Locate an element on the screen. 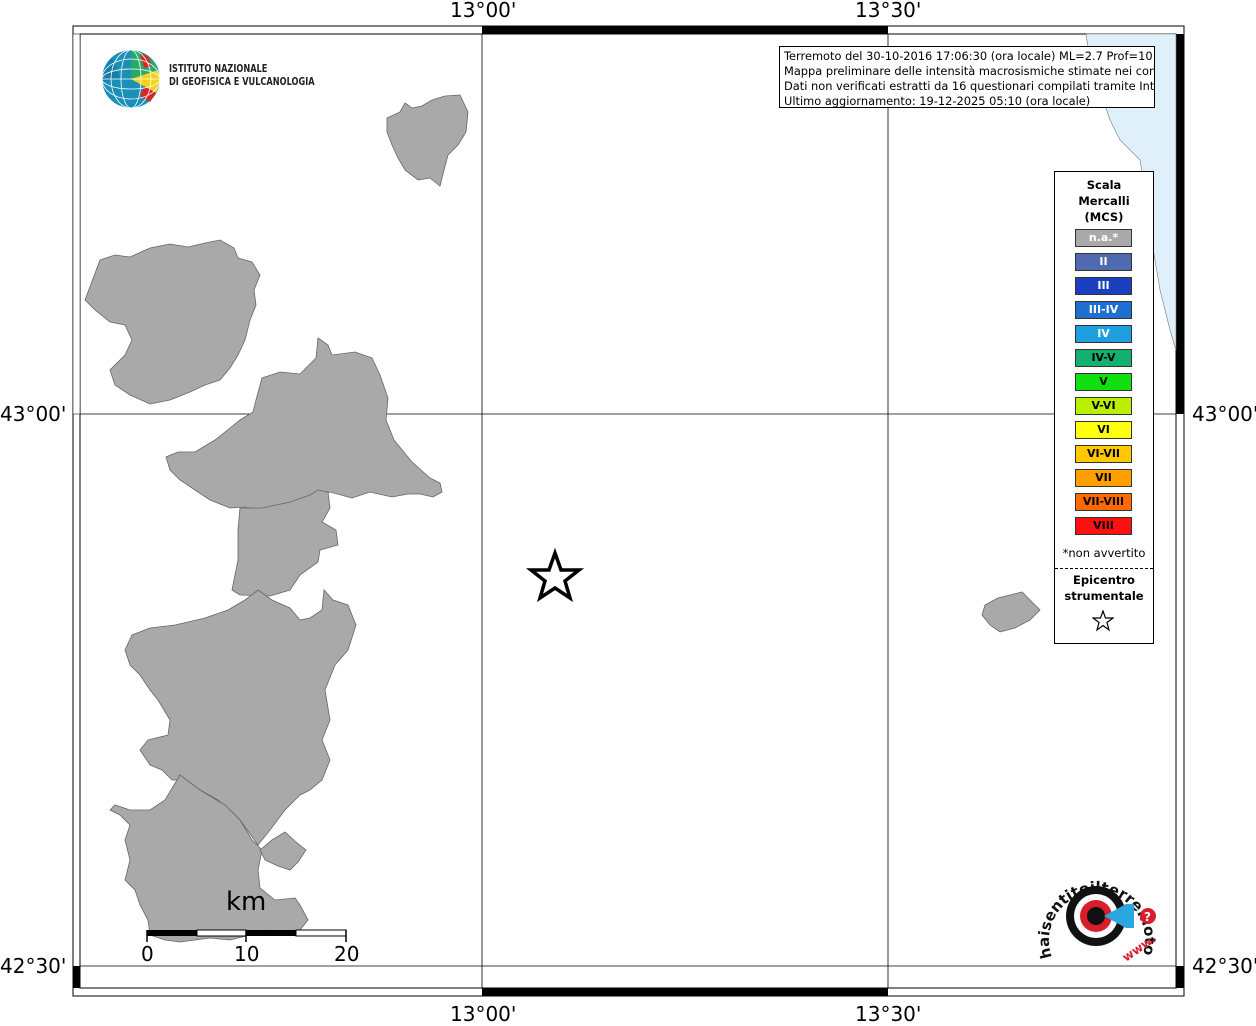 Image resolution: width=1256 pixels, height=1026 pixels. legend-item: IV is located at coordinates (1103, 334).